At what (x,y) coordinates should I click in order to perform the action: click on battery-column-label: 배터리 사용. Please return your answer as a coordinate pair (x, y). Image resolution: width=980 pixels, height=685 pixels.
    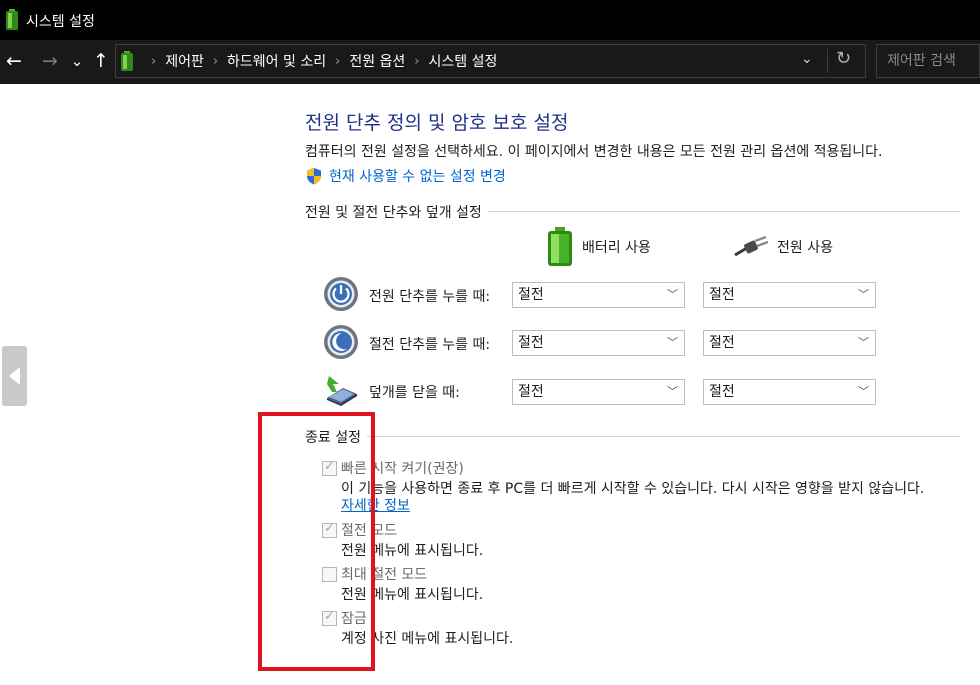
    Looking at the image, I should click on (616, 248).